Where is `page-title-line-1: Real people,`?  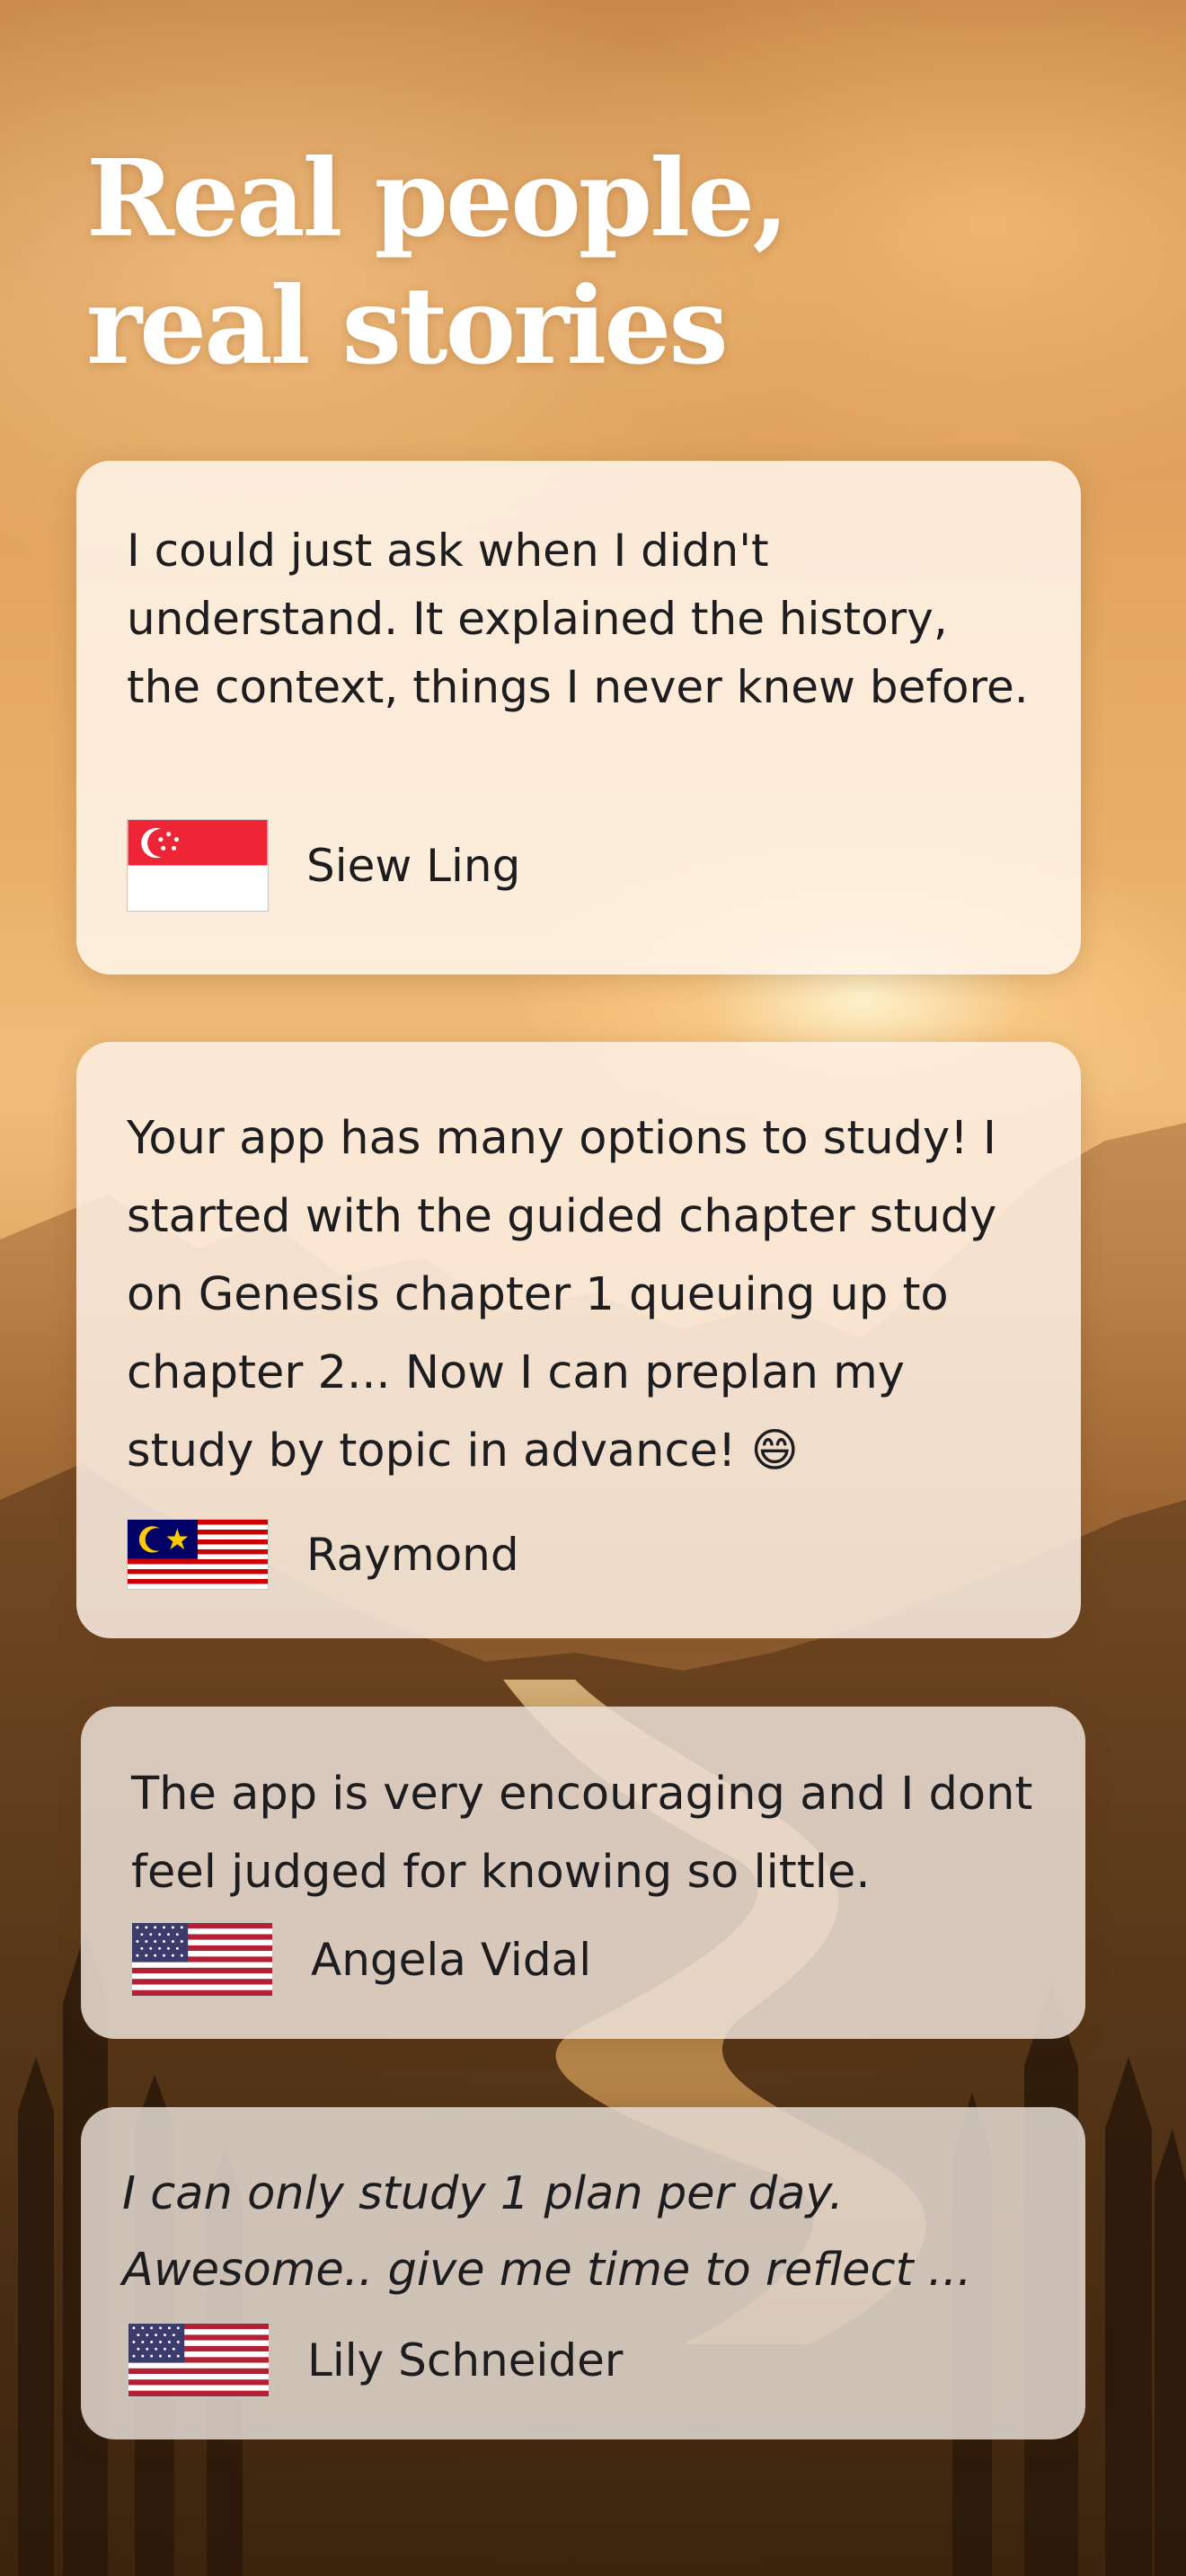
page-title-line-1: Real people, is located at coordinates (437, 198).